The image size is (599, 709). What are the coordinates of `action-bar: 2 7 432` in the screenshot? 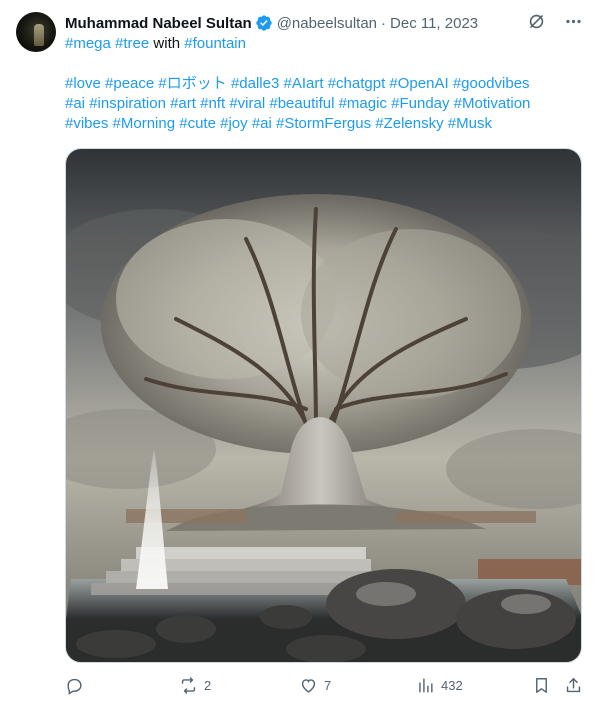 It's located at (323, 687).